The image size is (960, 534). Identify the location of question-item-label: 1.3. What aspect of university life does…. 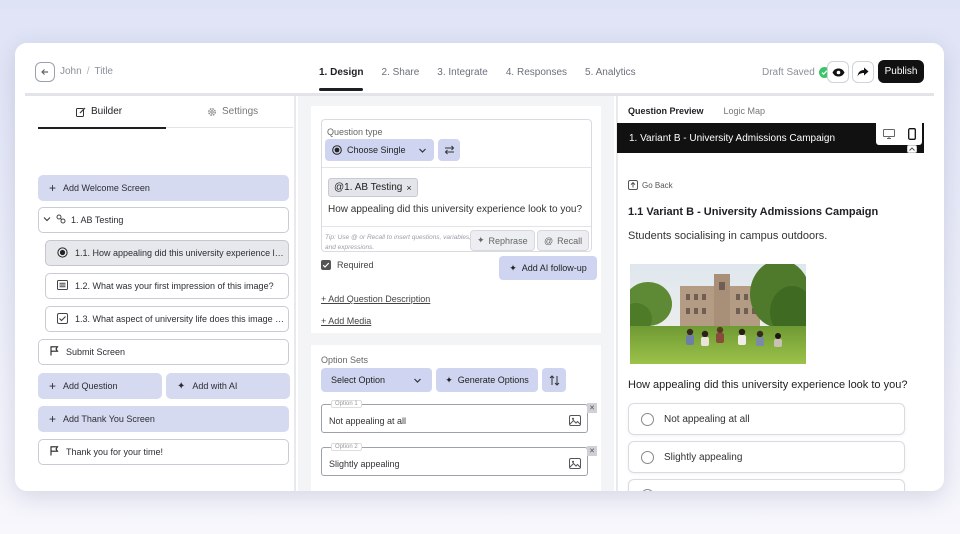
(181, 319).